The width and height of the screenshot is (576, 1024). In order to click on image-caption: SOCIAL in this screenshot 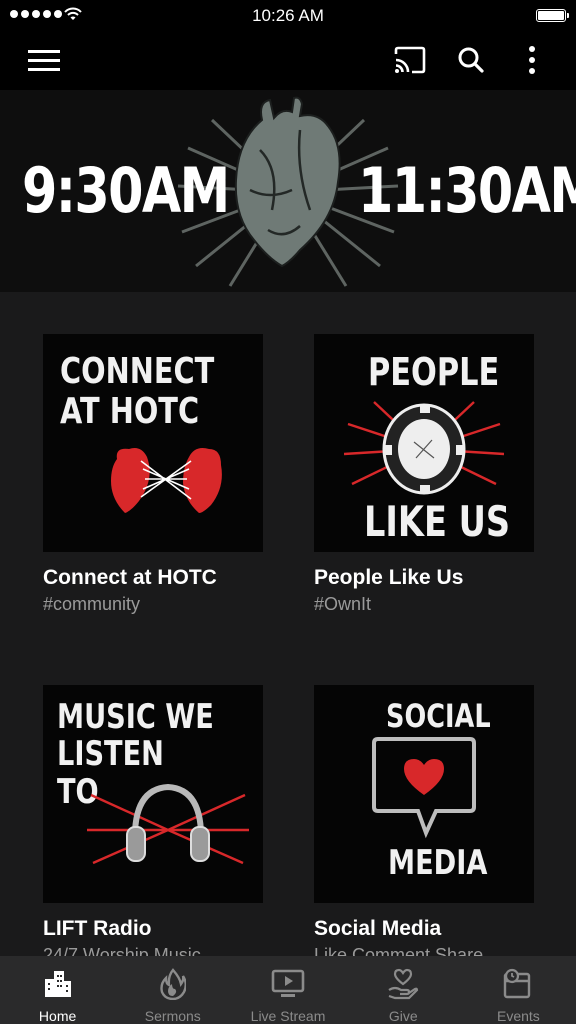, I will do `click(438, 716)`.